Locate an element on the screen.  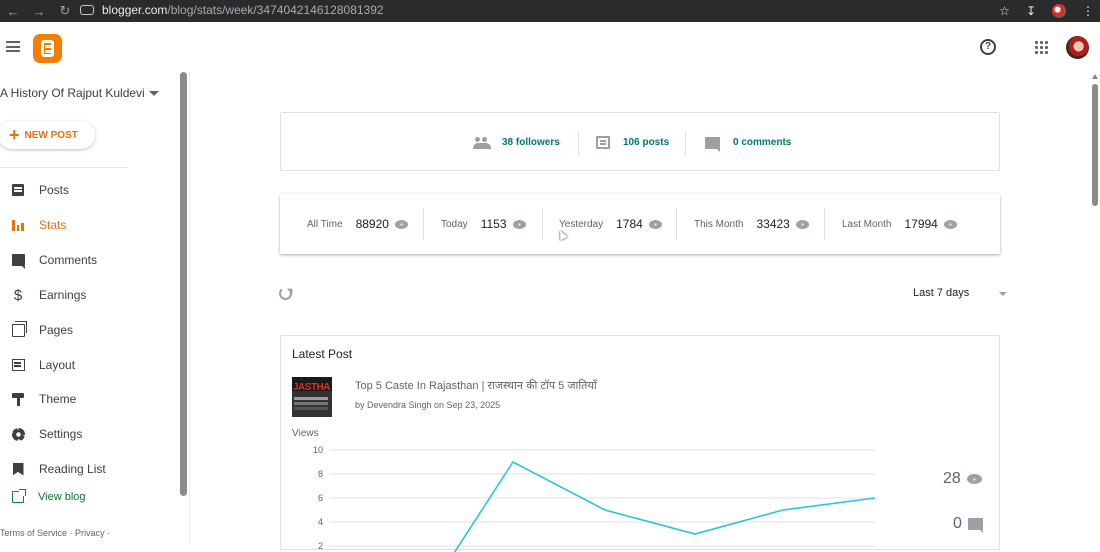
sidebar-item-stats: Stats is located at coordinates (87, 225).